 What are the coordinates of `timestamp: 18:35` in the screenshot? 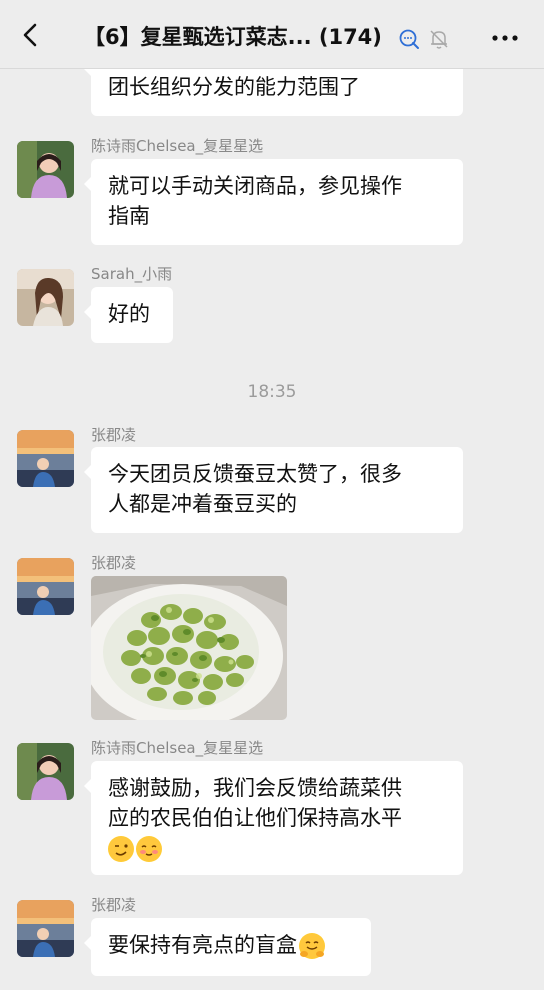 It's located at (272, 392).